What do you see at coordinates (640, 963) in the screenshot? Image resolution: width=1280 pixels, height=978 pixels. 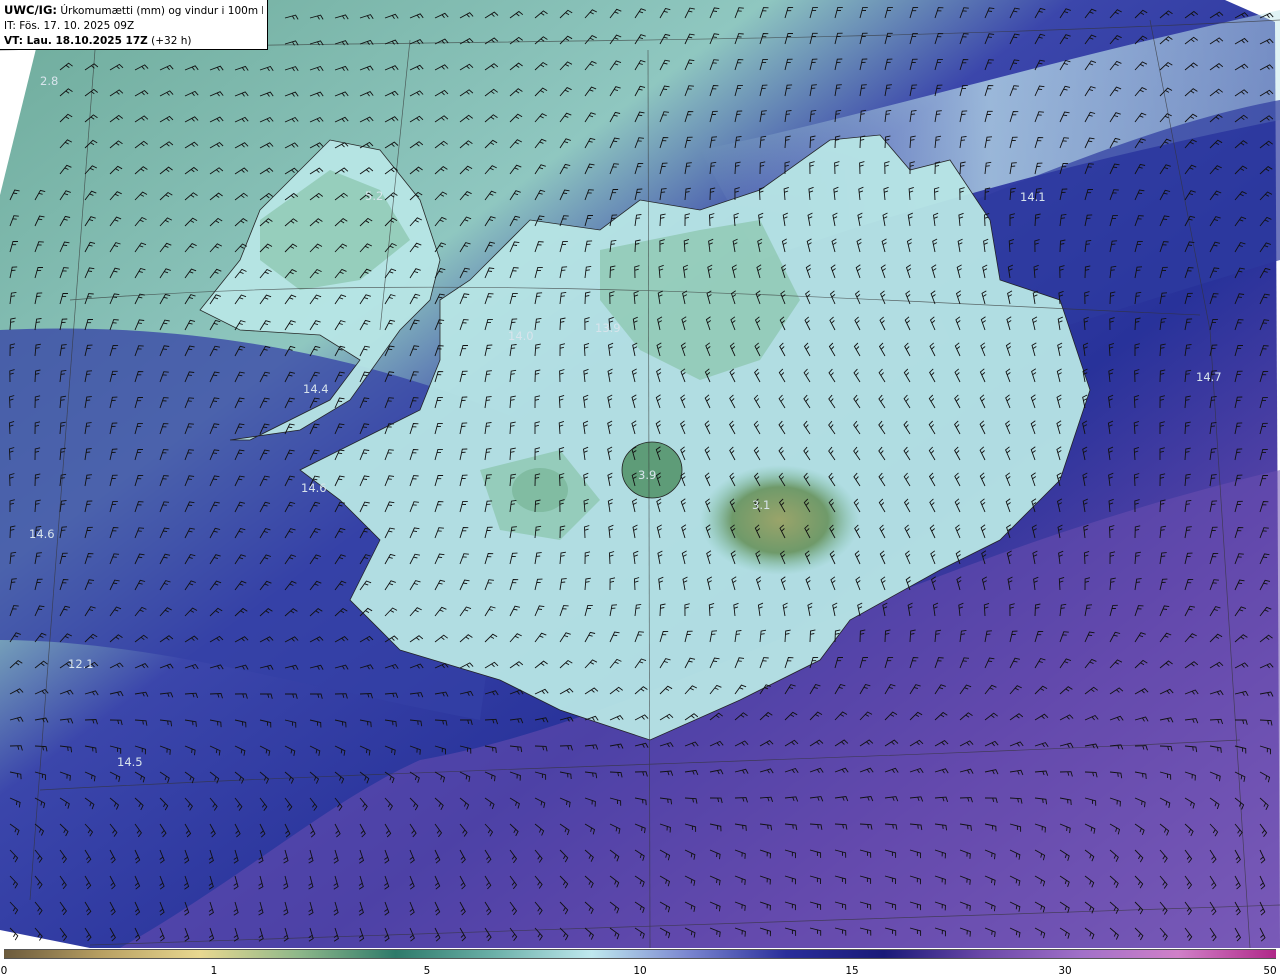 I see `colorbar-legend: 0 1 5 10 15 30 50` at bounding box center [640, 963].